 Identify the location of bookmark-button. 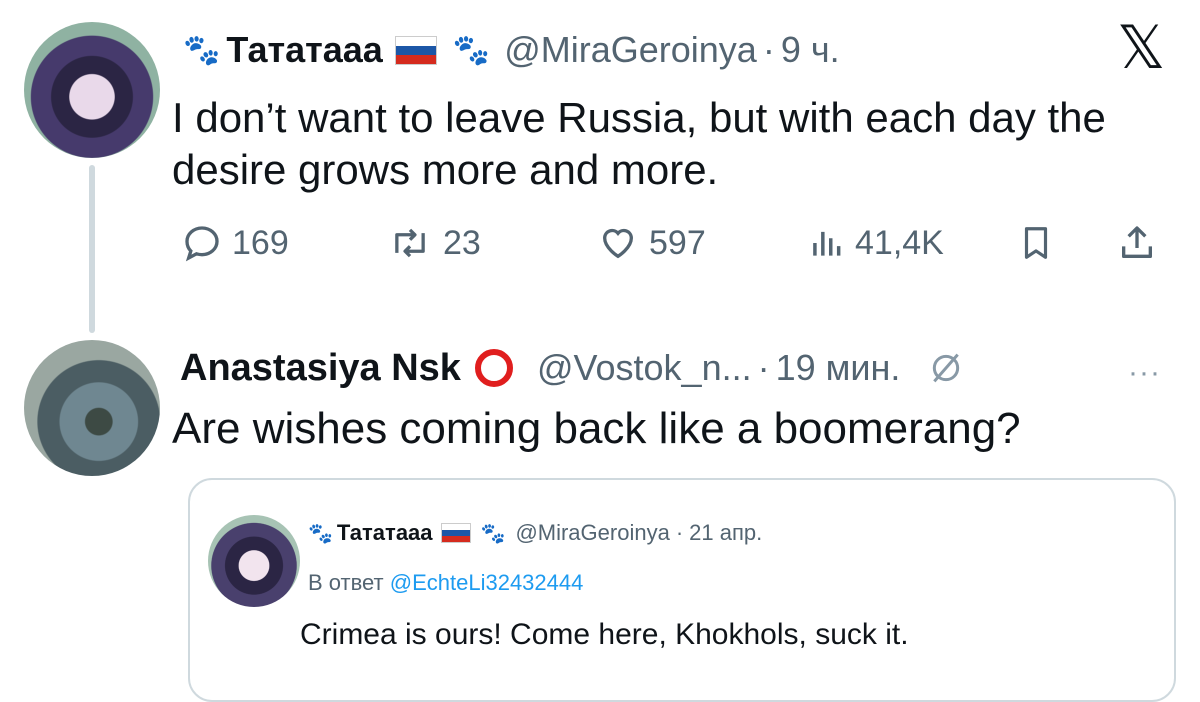
(1041, 243).